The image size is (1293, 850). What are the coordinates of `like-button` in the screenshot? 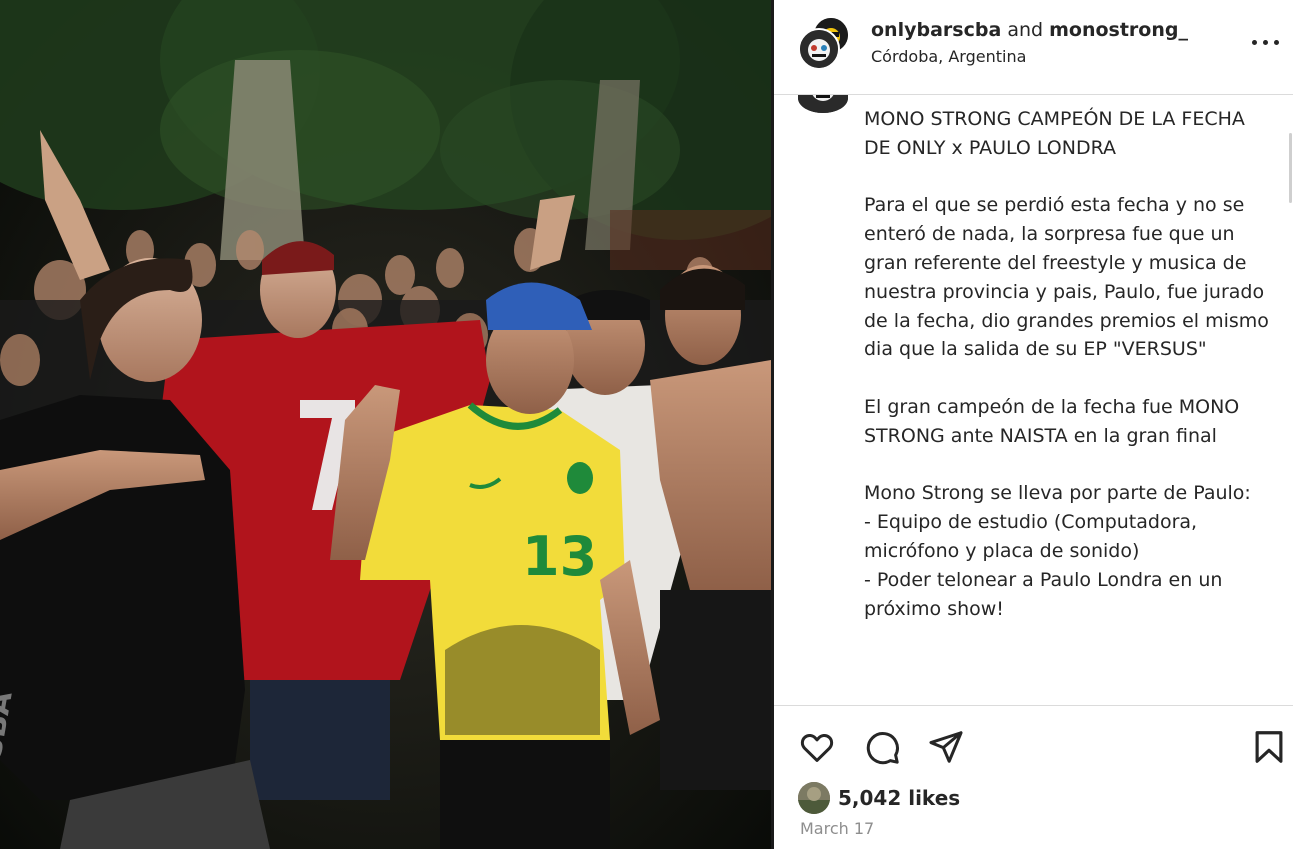 It's located at (817, 747).